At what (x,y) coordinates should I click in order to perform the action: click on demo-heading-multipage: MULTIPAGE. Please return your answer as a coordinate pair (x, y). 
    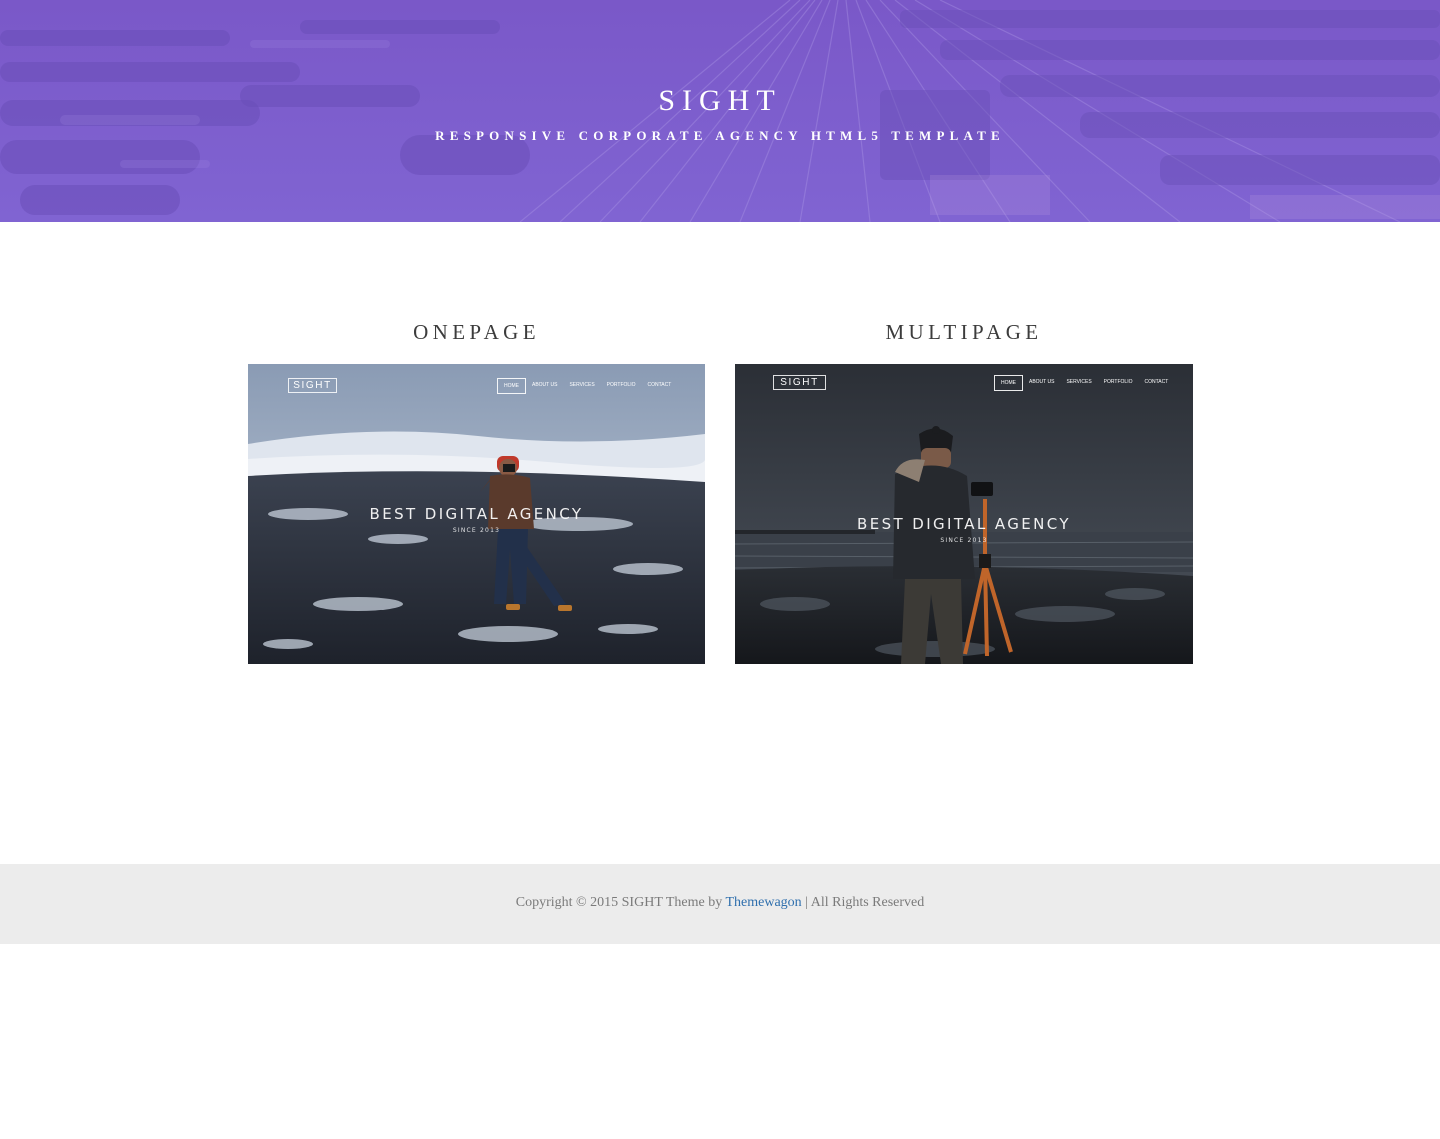
    Looking at the image, I should click on (964, 332).